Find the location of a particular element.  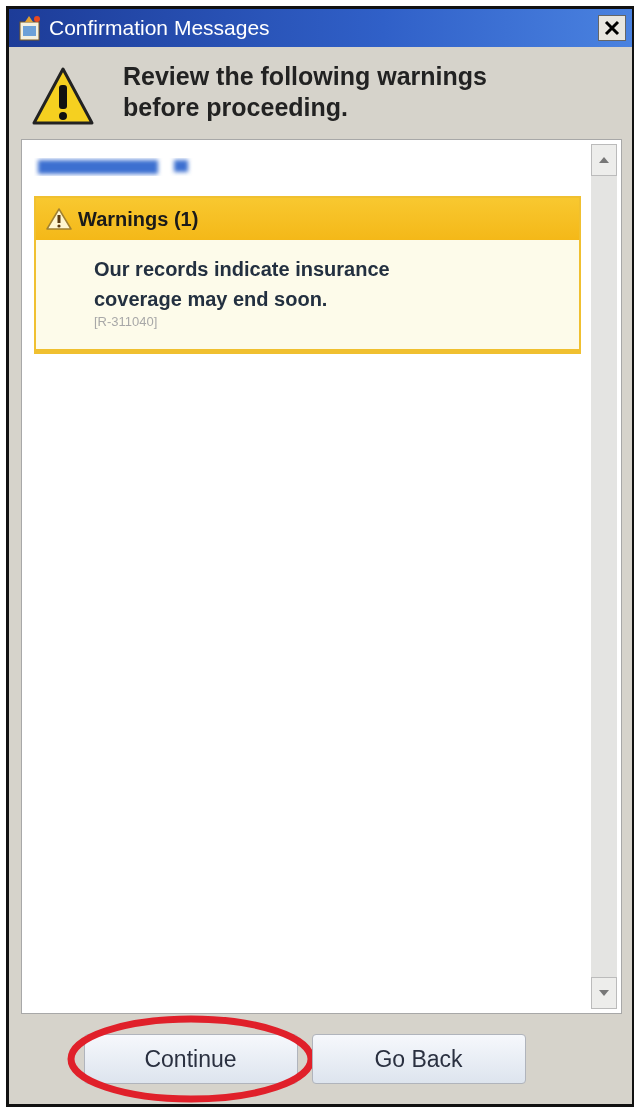

dialog-button: Go Back is located at coordinates (418, 1059).